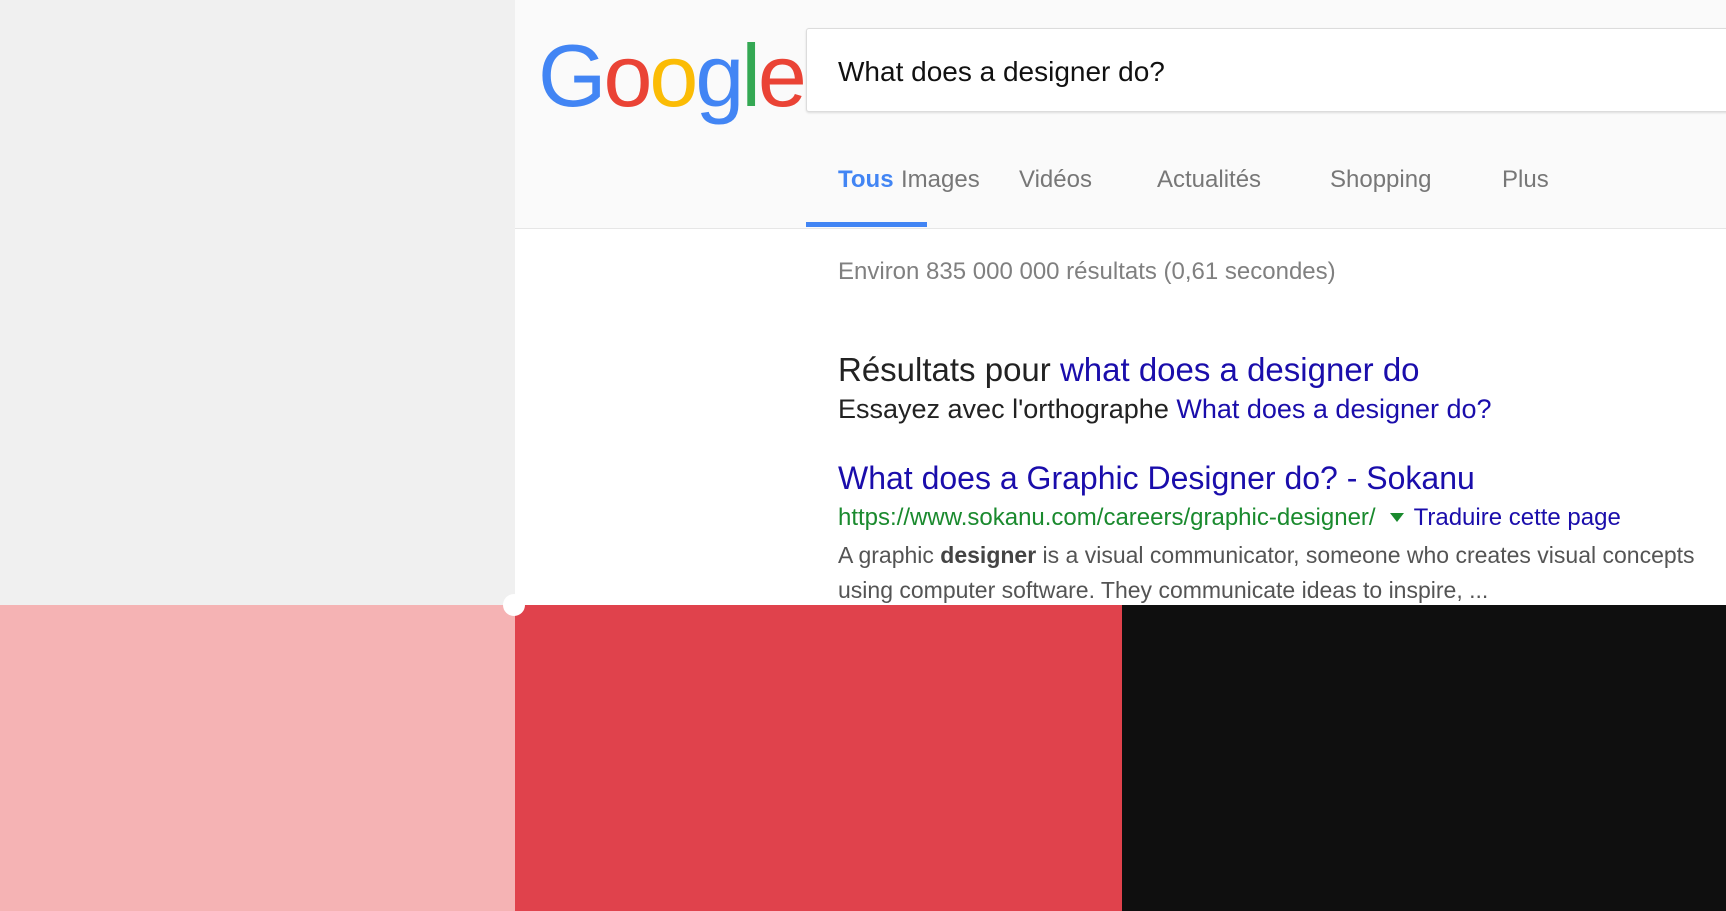 Image resolution: width=1726 pixels, height=911 pixels. Describe the element at coordinates (257, 758) in the screenshot. I see `palette-swatch-pink` at that location.